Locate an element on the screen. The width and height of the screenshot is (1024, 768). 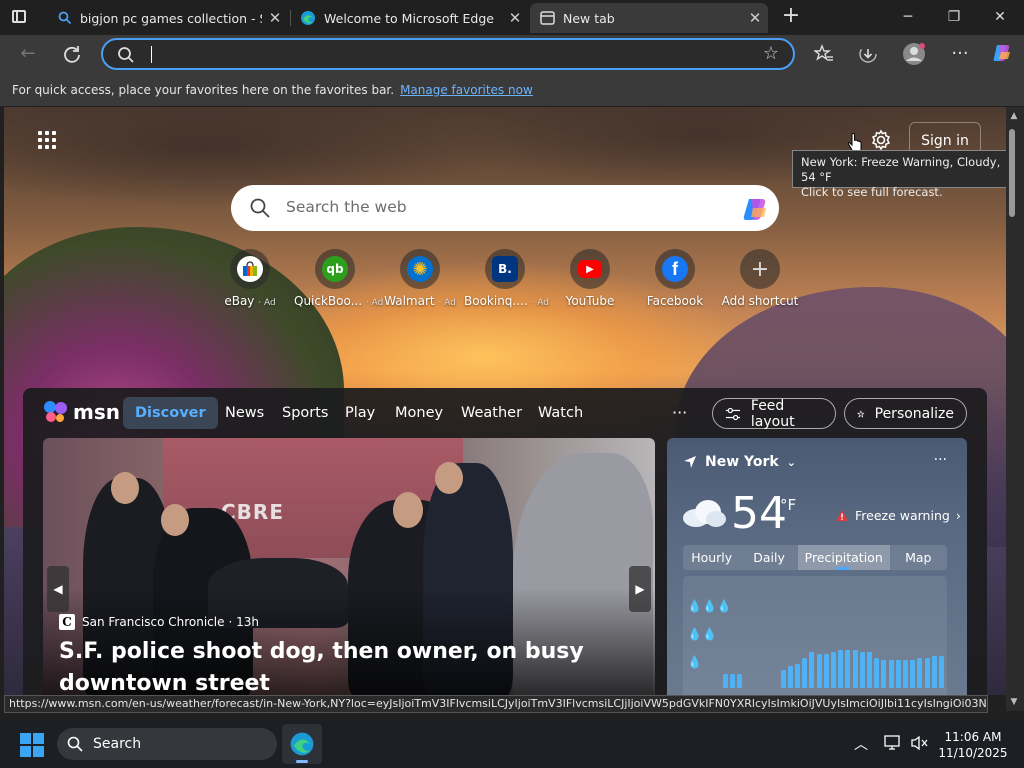
profile-avatar-icon is located at coordinates (914, 54).